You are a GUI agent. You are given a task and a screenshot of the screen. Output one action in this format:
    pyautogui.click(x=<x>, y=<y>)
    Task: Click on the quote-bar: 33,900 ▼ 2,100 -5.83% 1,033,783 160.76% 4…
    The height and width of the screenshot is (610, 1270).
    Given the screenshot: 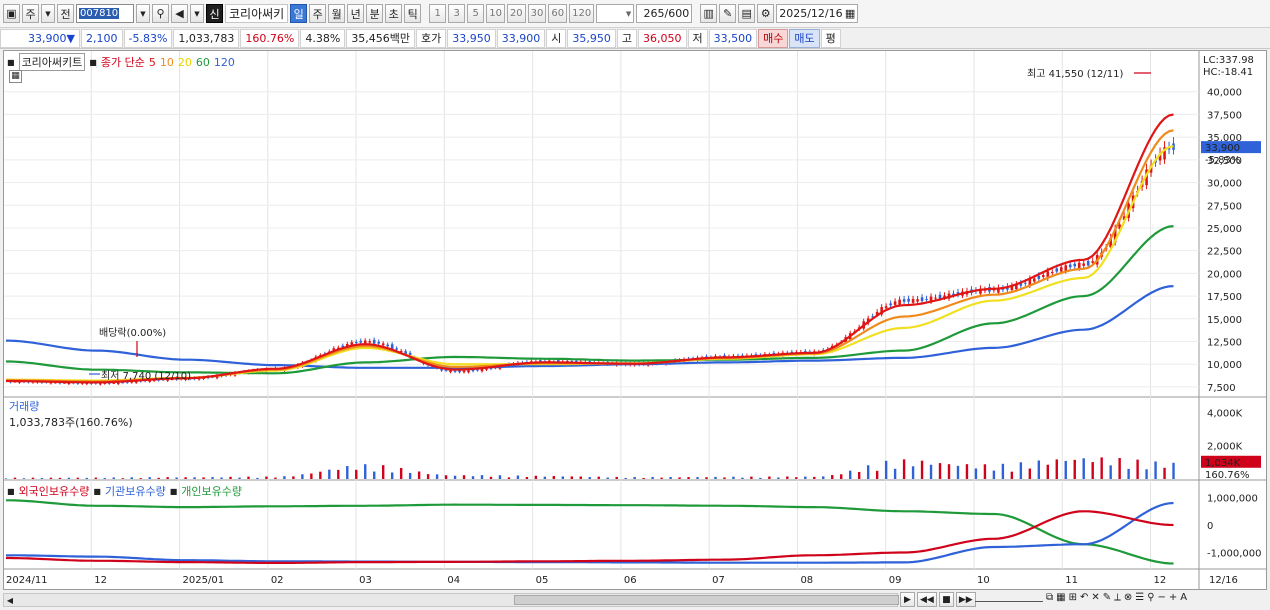 What is the action you would take?
    pyautogui.click(x=635, y=38)
    